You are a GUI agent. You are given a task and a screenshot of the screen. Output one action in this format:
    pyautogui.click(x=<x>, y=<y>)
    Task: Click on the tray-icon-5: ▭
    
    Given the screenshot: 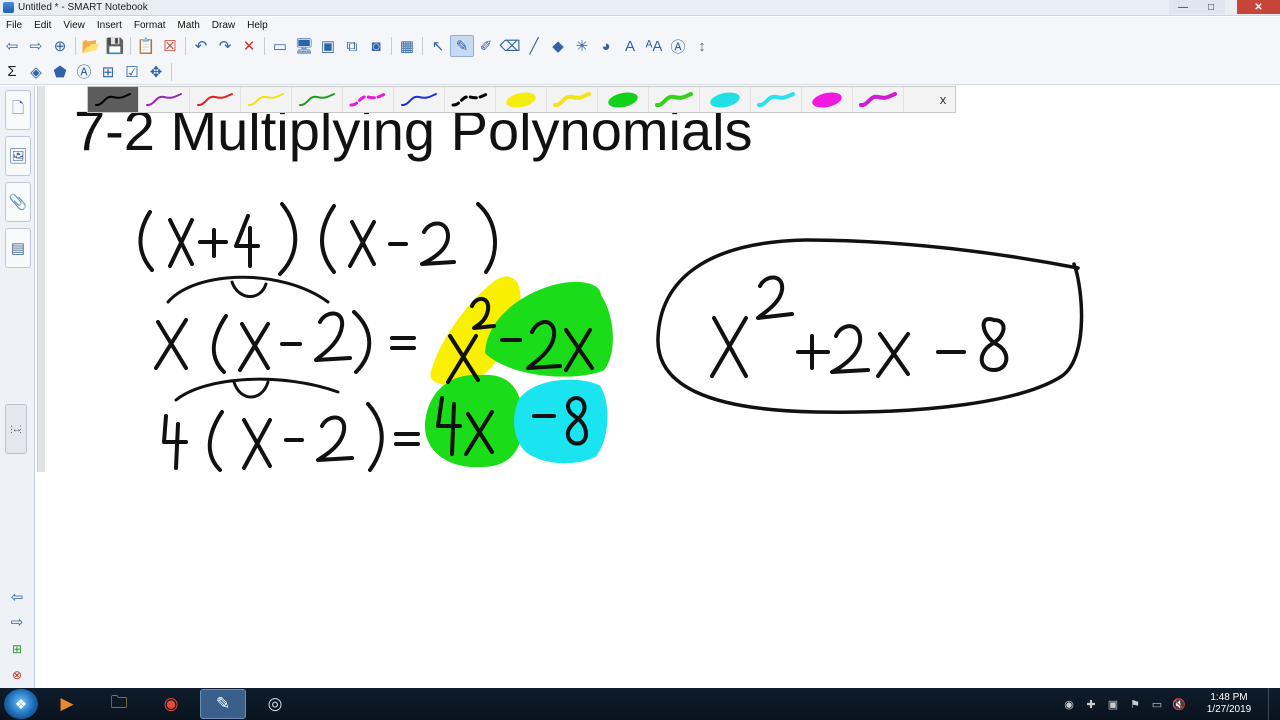 What is the action you would take?
    pyautogui.click(x=1157, y=704)
    